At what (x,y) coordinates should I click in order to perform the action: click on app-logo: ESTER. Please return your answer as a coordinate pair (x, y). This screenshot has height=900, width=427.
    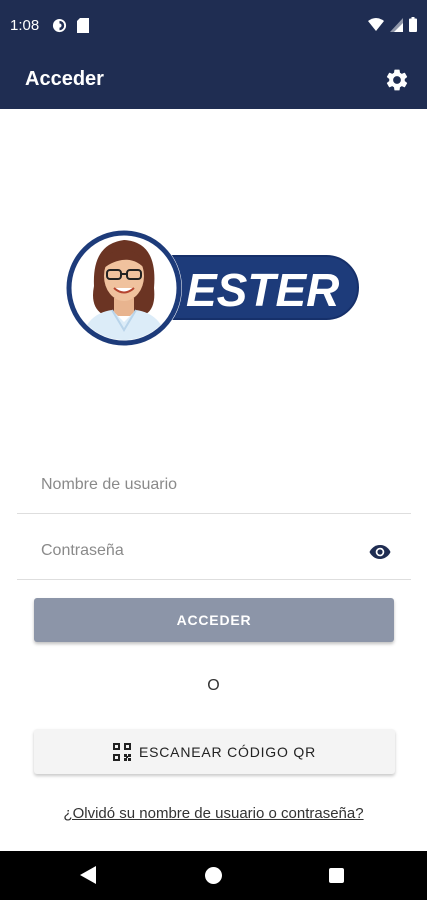
    Looking at the image, I should click on (213, 288).